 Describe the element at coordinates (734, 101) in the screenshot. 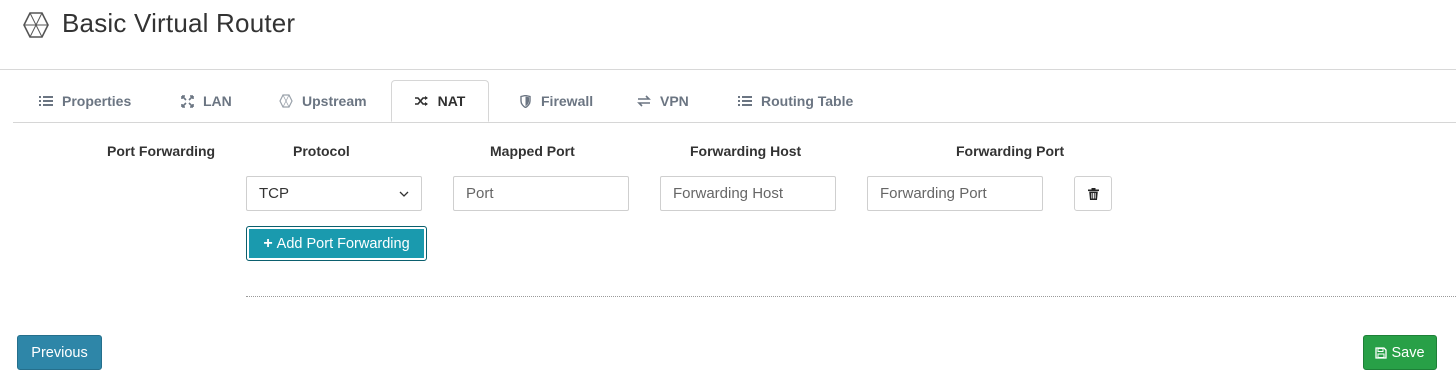

I see `tab-bar: Properties LAN Upstream NAT Firewall VPN` at that location.